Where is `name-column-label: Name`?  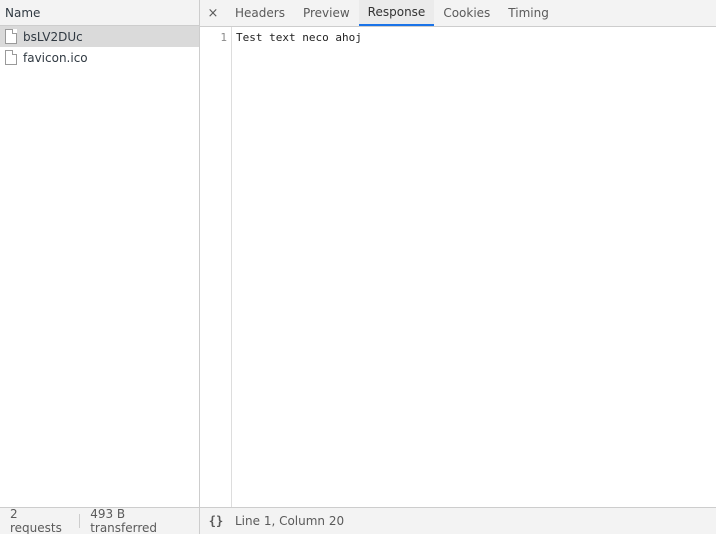 name-column-label: Name is located at coordinates (23, 12).